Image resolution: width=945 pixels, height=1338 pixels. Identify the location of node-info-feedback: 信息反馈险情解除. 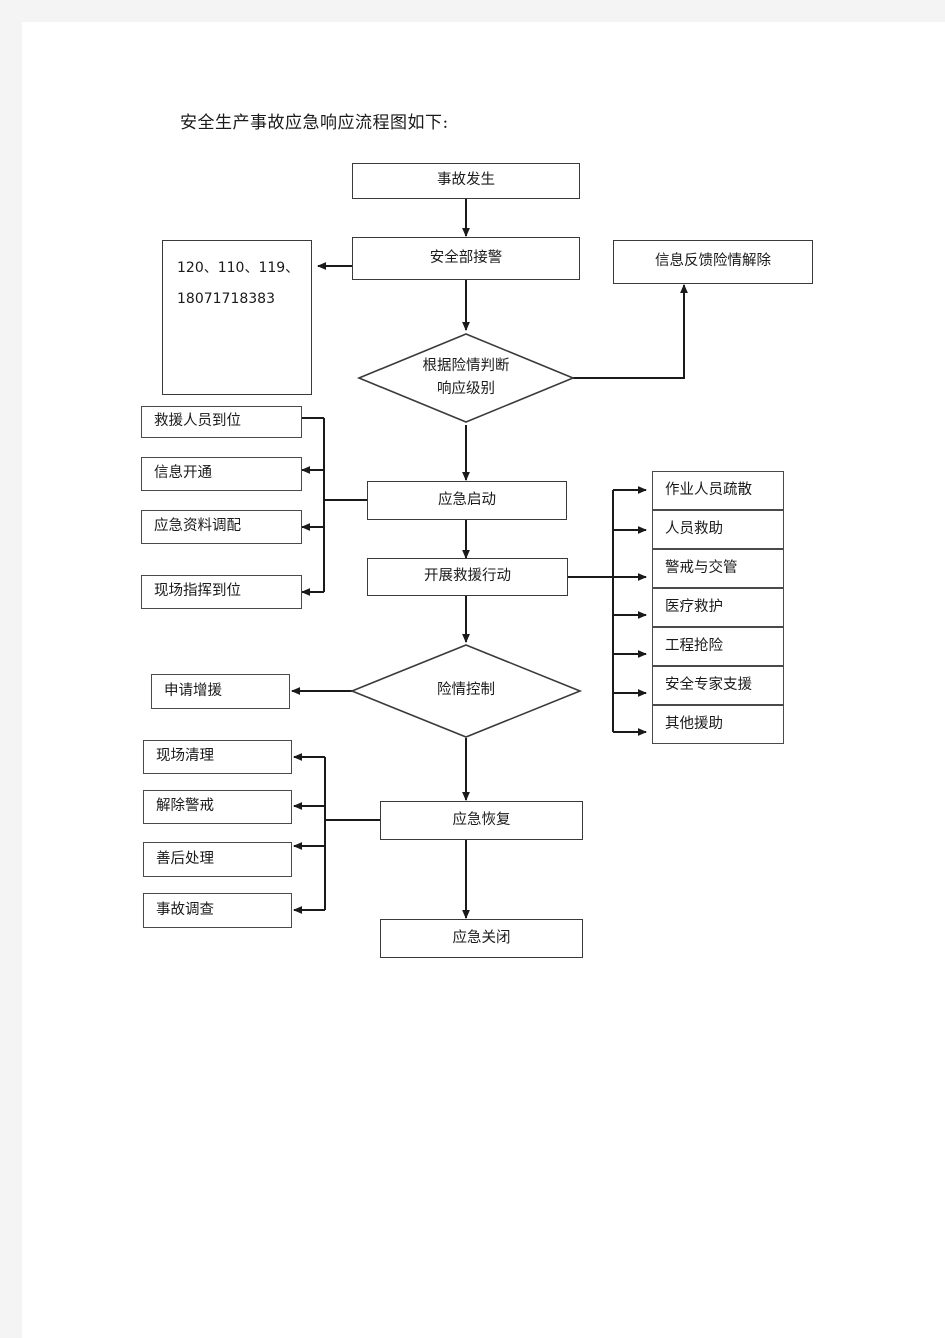
(713, 262).